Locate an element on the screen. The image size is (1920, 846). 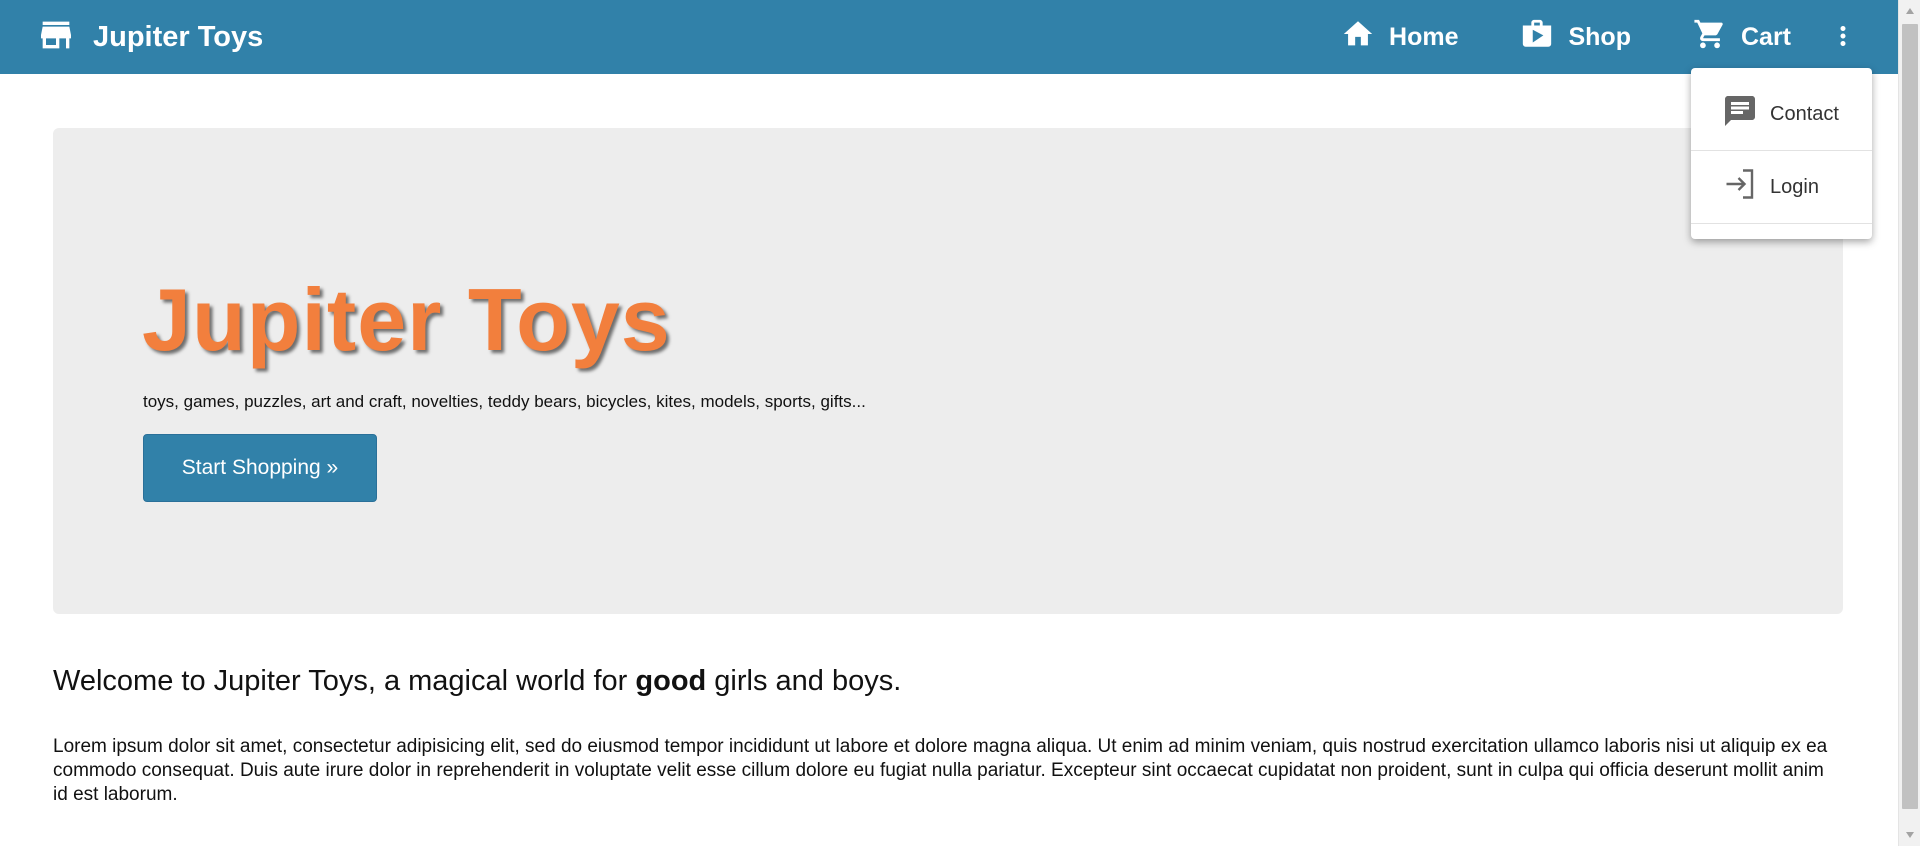
login-icon is located at coordinates (1746, 187).